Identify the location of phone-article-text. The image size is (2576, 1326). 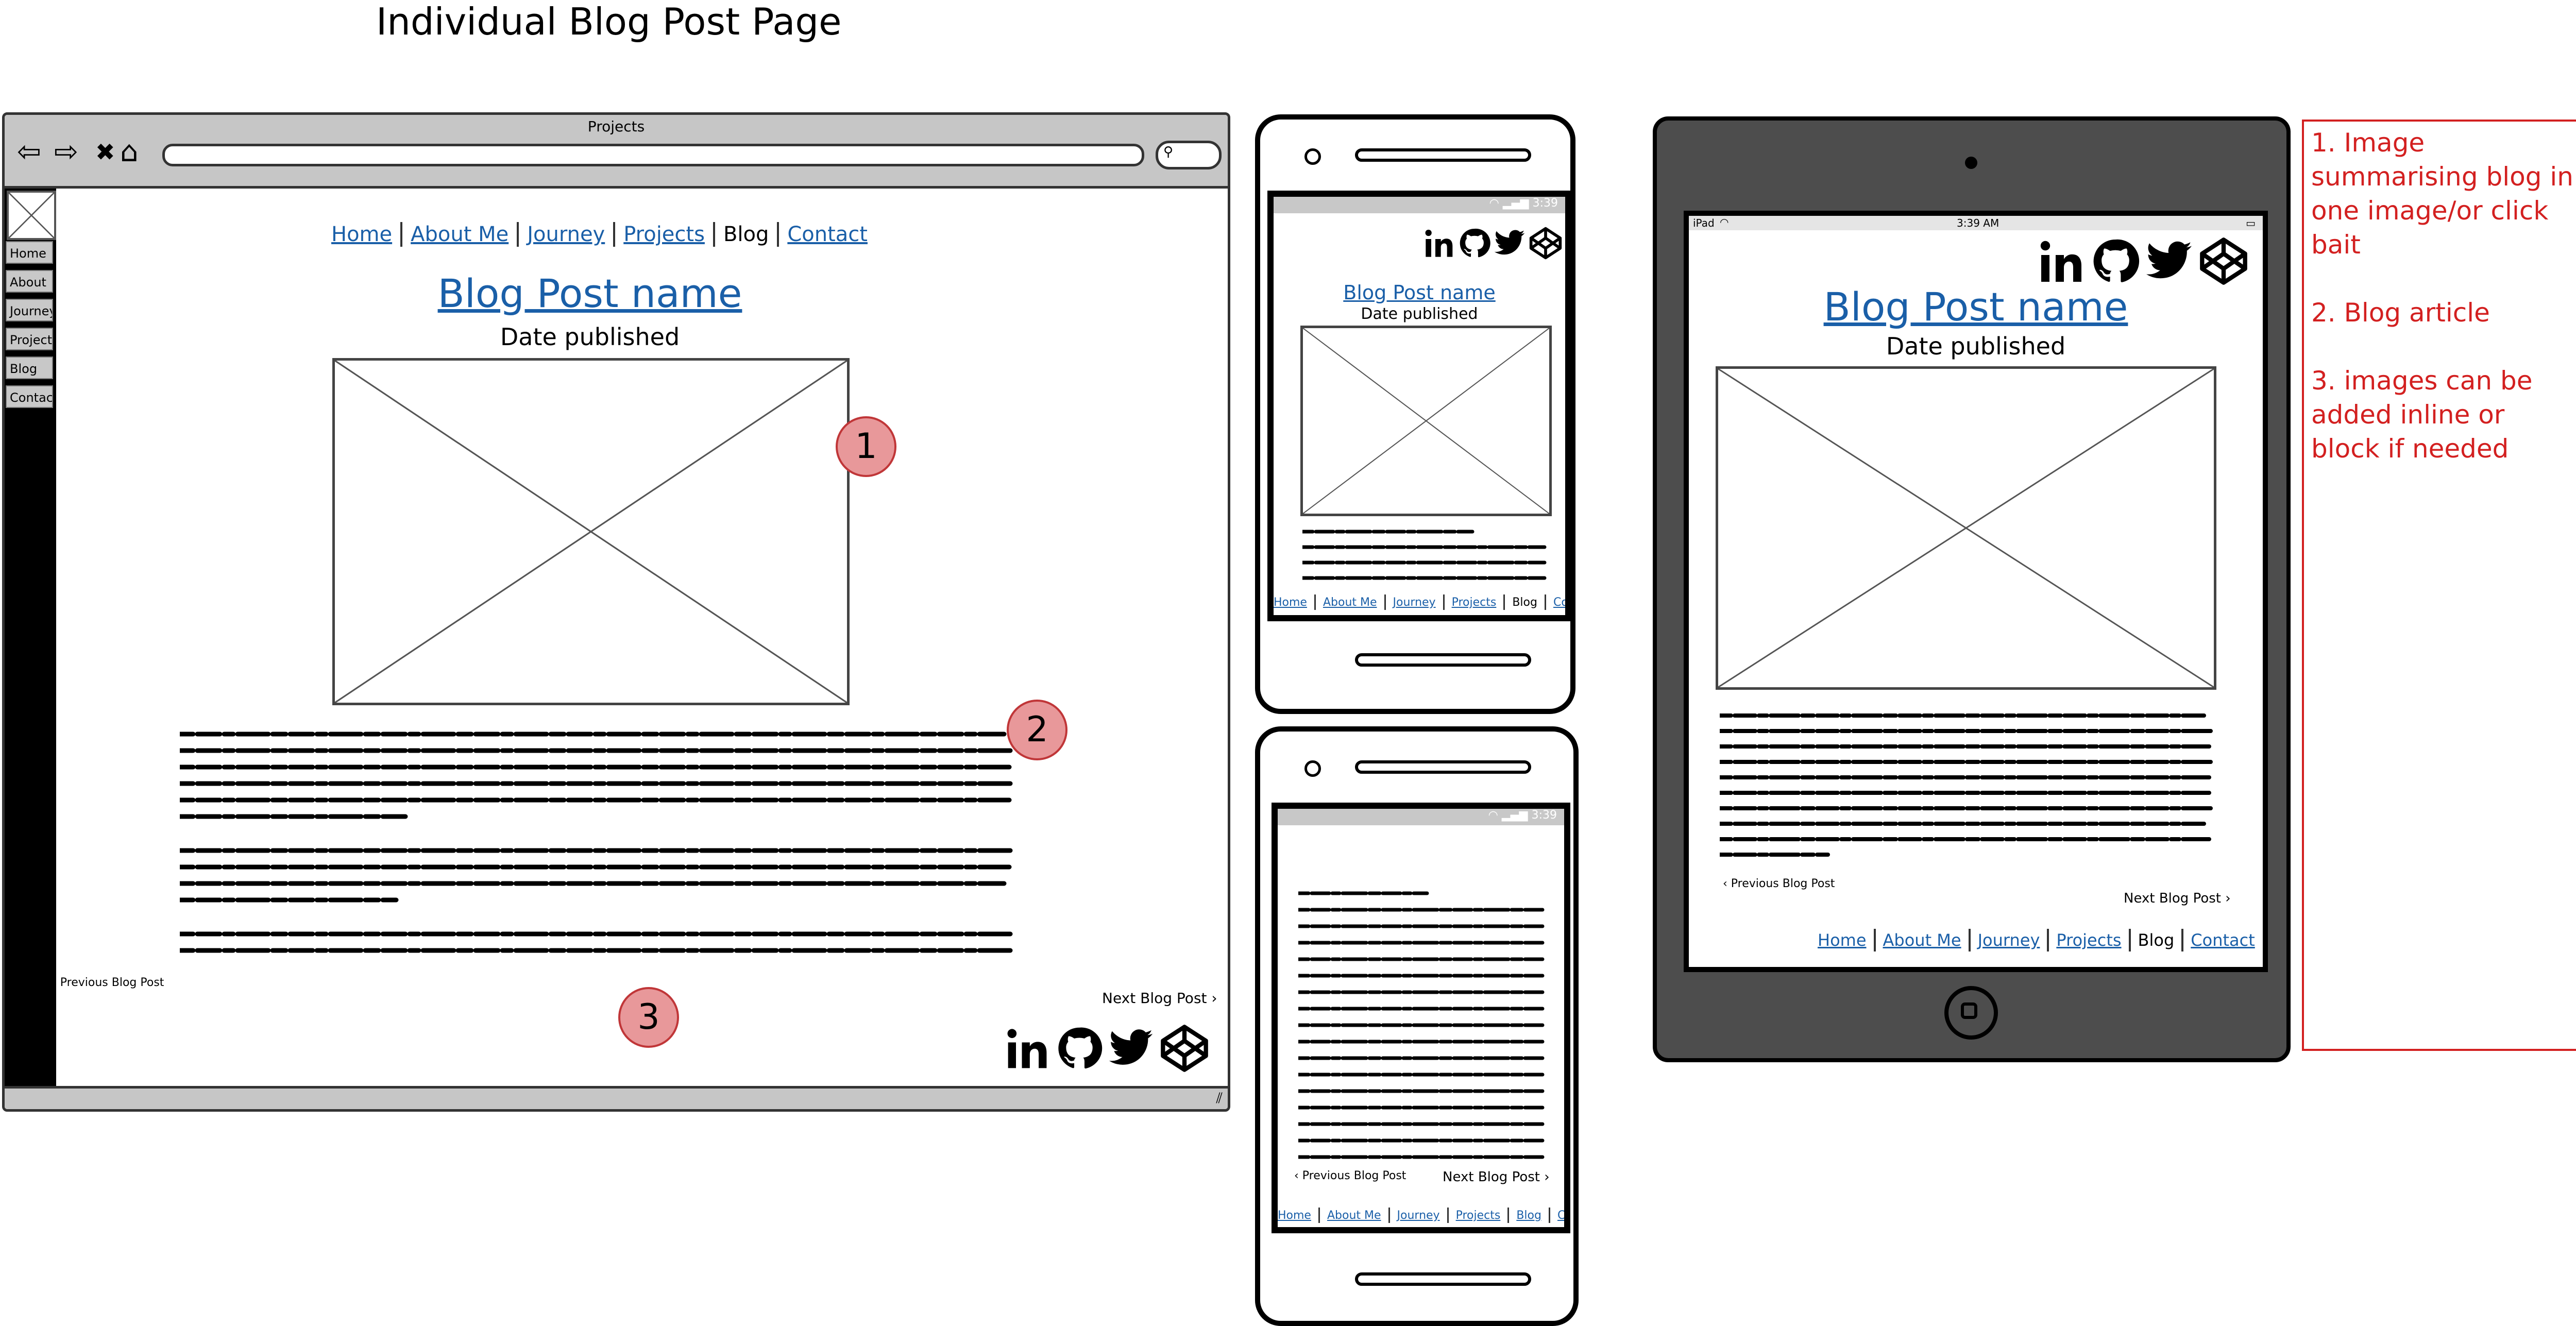
(1423, 1025).